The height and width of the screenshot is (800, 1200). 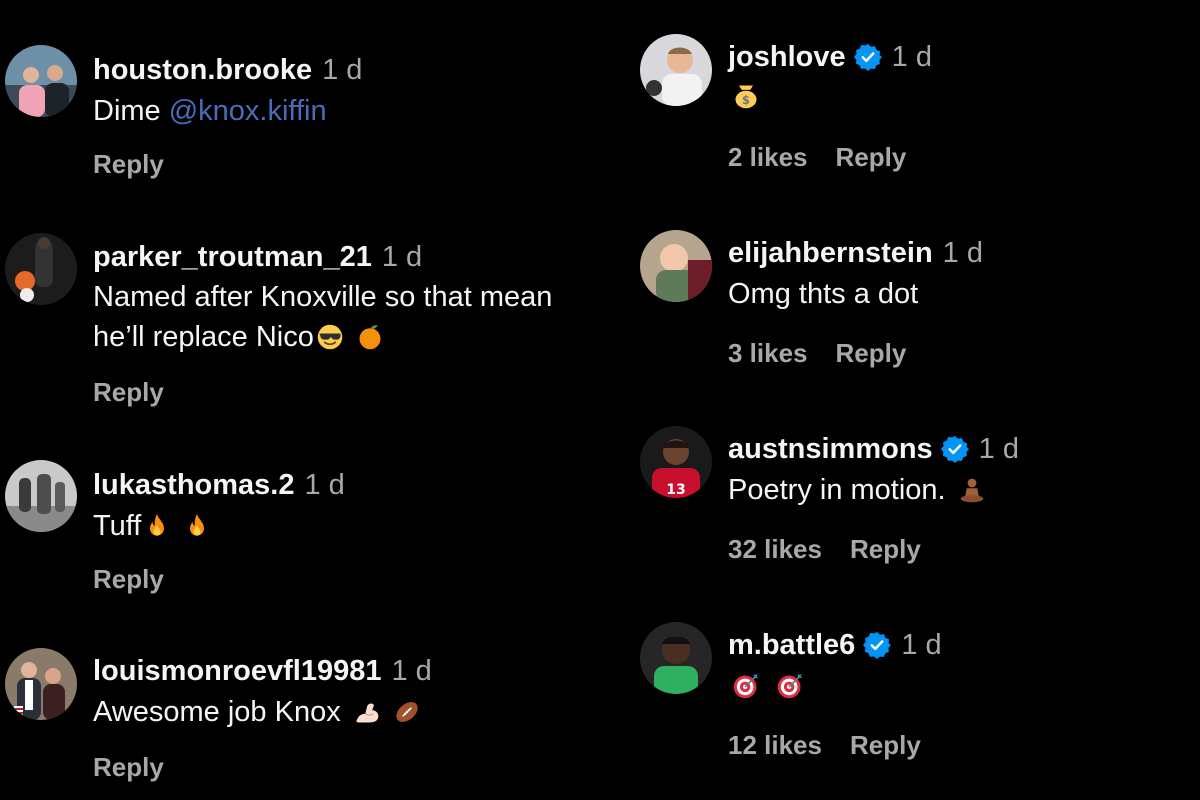 I want to click on comment-body: joshlove 1 d $, so click(x=830, y=78).